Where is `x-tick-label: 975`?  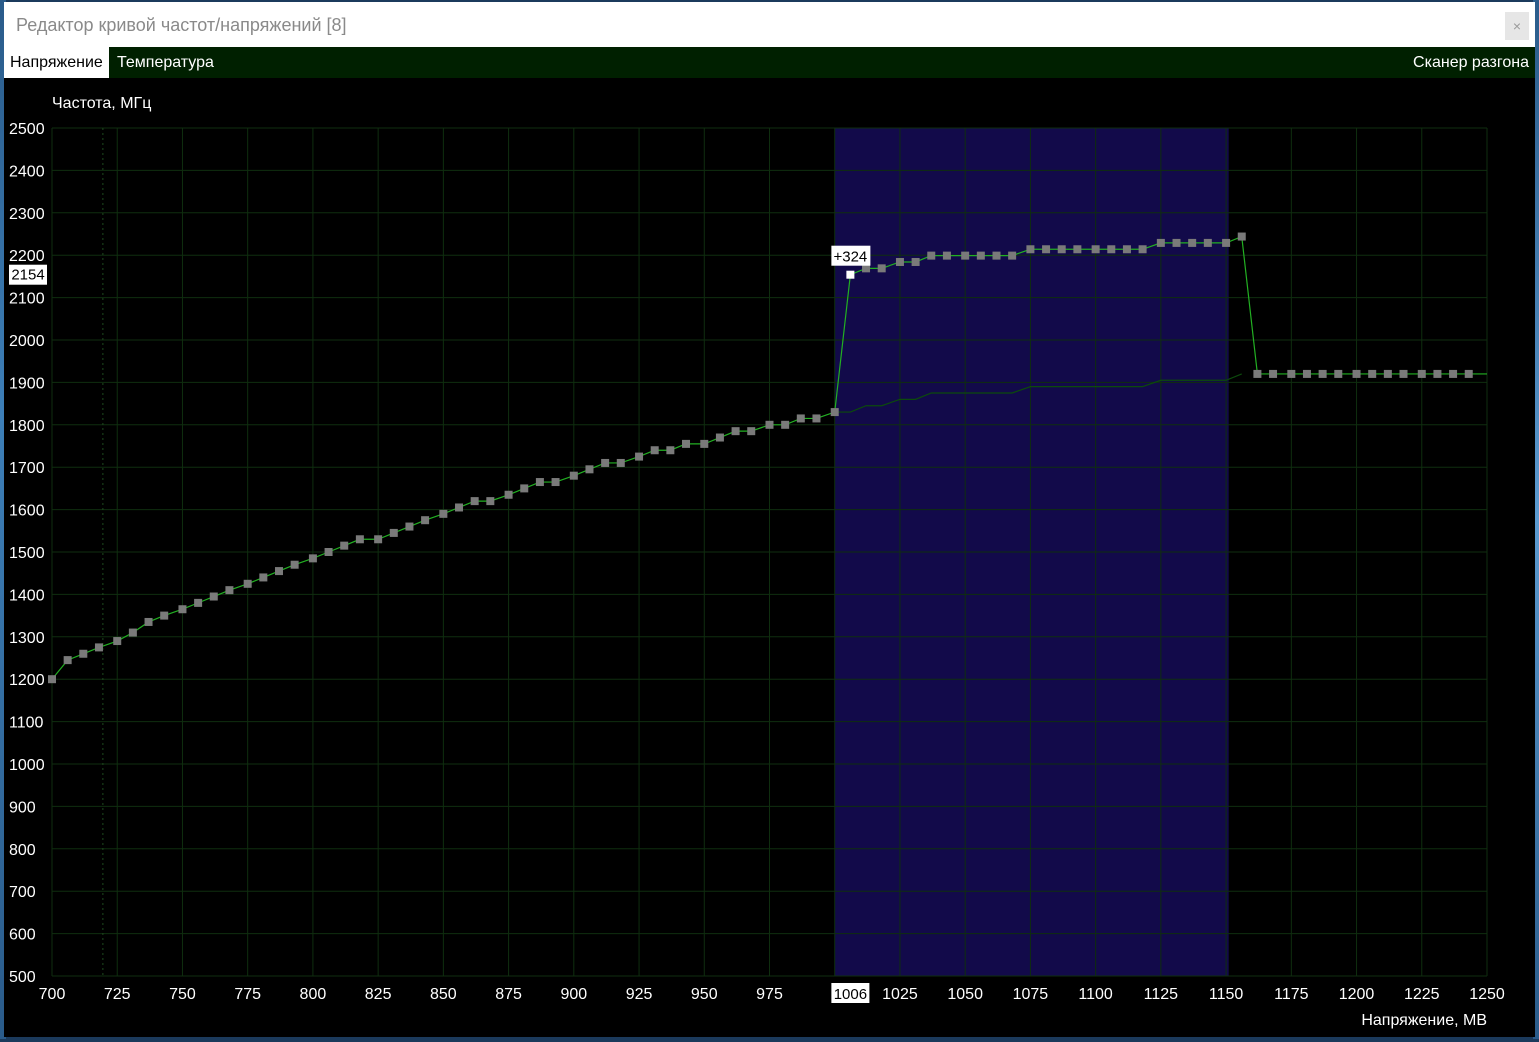
x-tick-label: 975 is located at coordinates (769, 994).